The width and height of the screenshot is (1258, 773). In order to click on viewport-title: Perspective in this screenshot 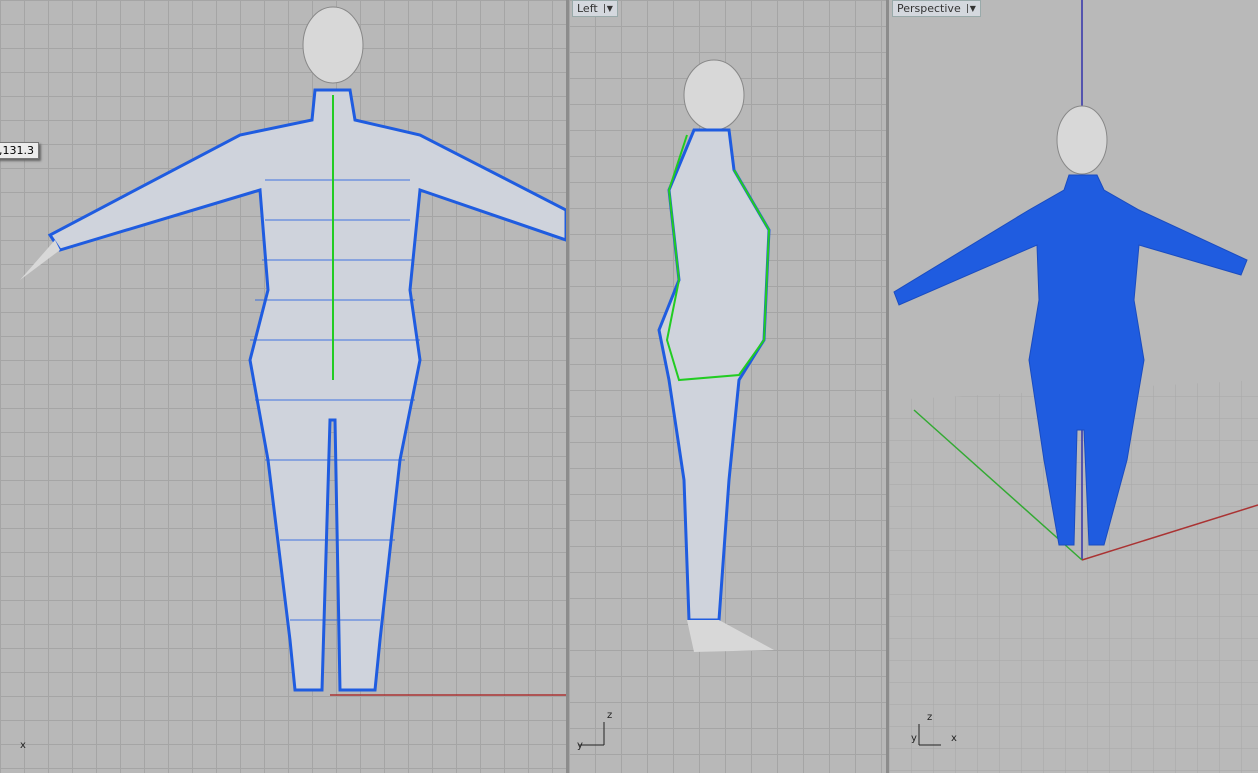, I will do `click(929, 8)`.